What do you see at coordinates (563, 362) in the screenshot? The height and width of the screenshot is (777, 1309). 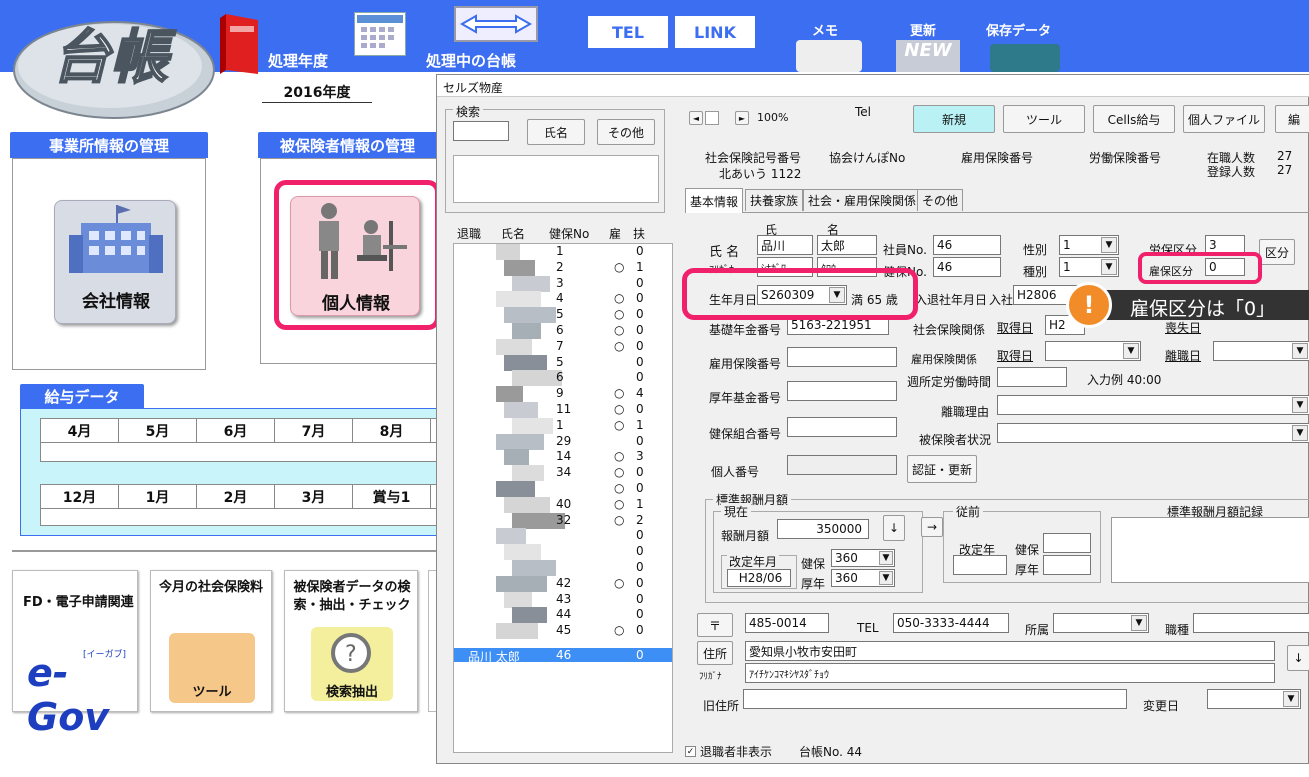 I see `table-row: 50` at bounding box center [563, 362].